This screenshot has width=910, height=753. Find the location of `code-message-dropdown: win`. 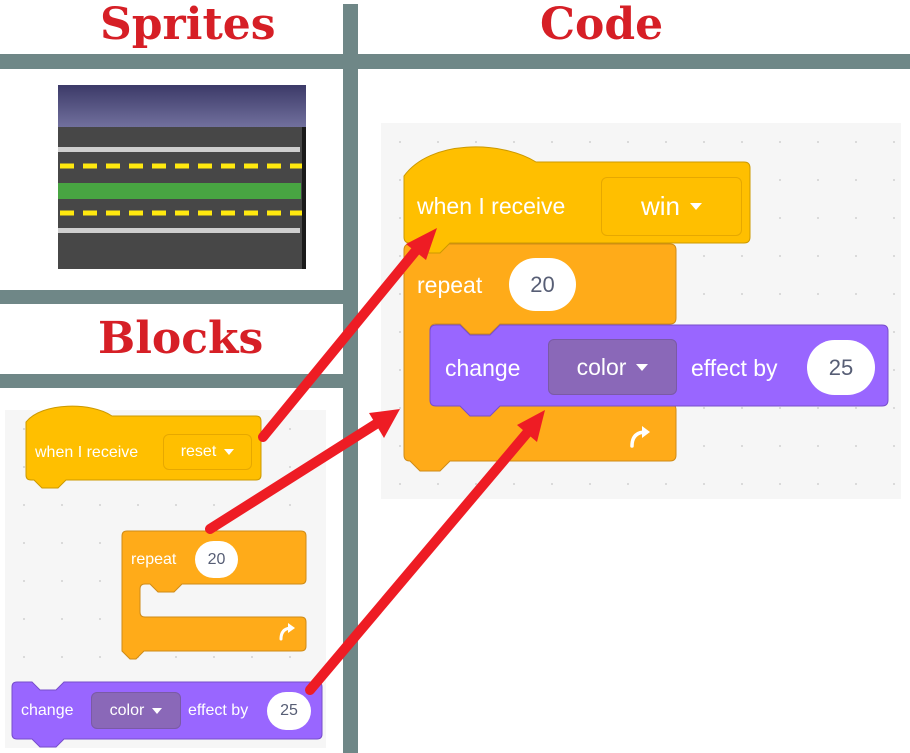

code-message-dropdown: win is located at coordinates (671, 206).